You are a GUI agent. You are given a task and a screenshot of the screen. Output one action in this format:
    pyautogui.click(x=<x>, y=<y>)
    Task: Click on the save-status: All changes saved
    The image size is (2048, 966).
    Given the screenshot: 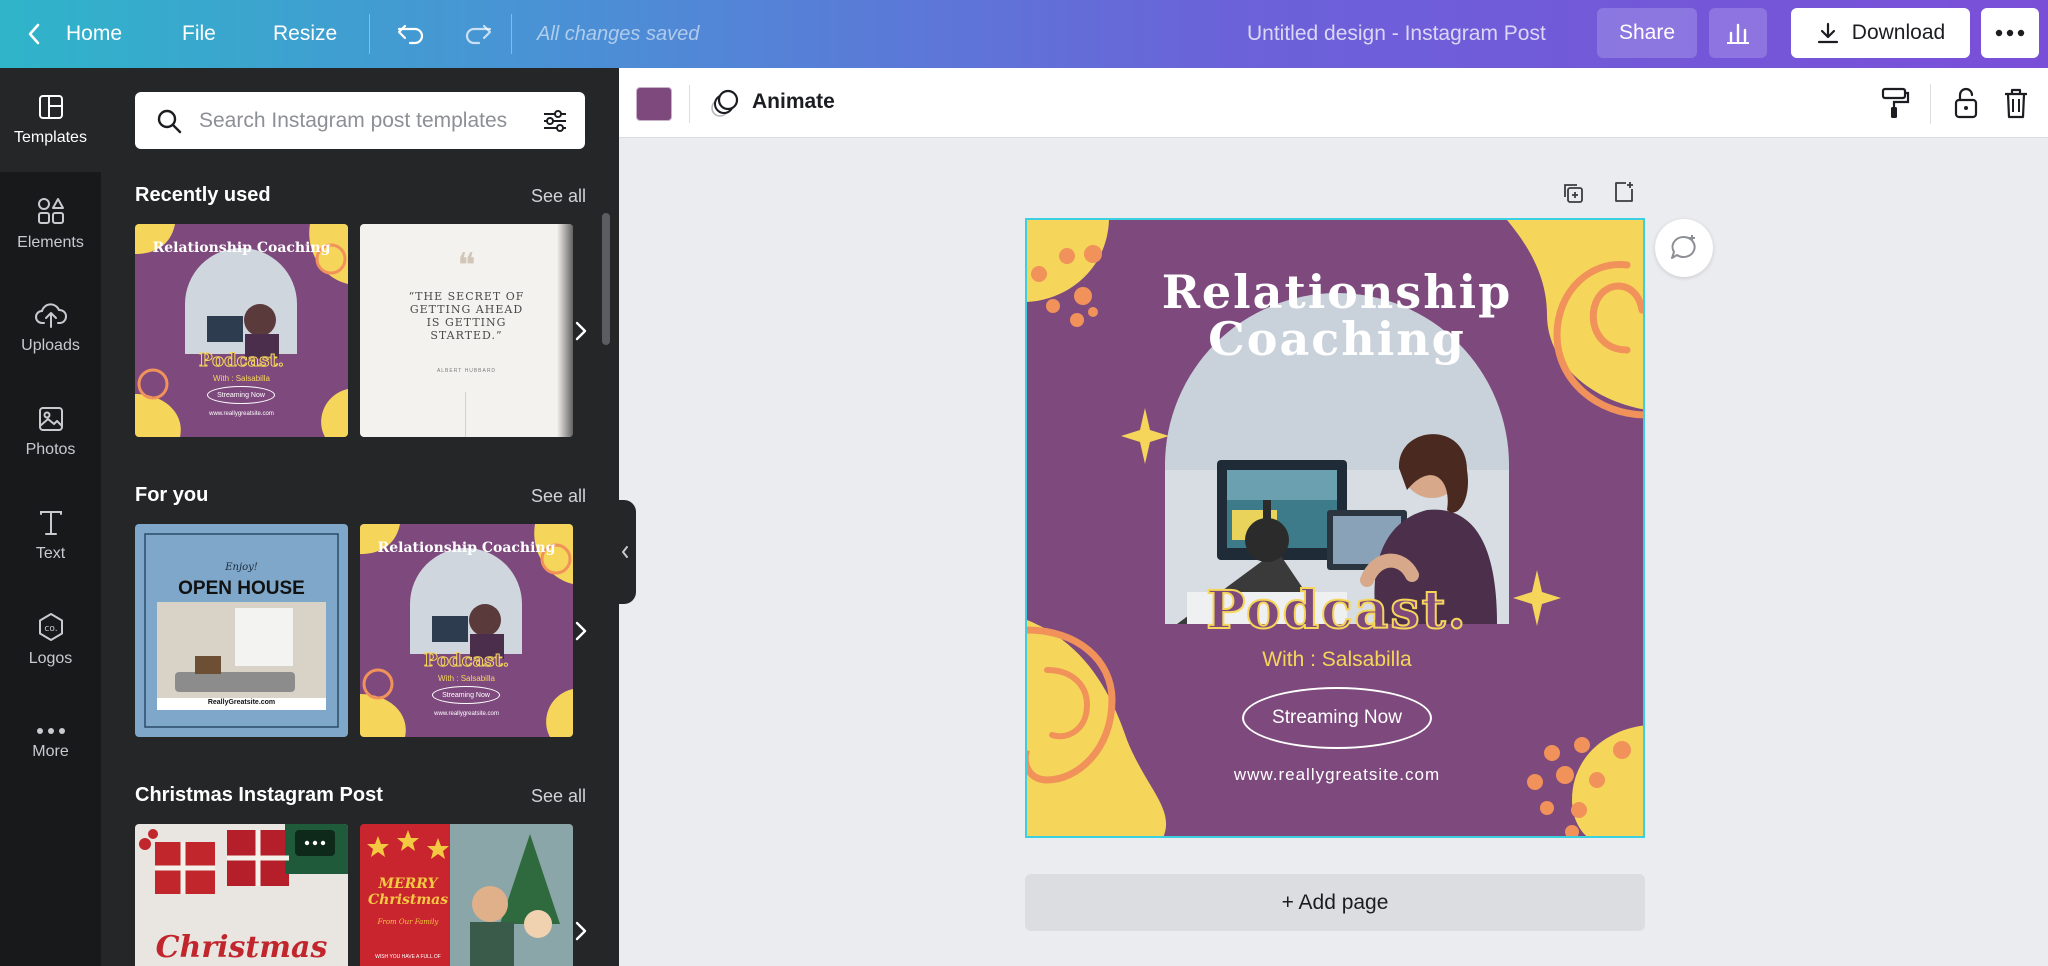 What is the action you would take?
    pyautogui.click(x=618, y=33)
    